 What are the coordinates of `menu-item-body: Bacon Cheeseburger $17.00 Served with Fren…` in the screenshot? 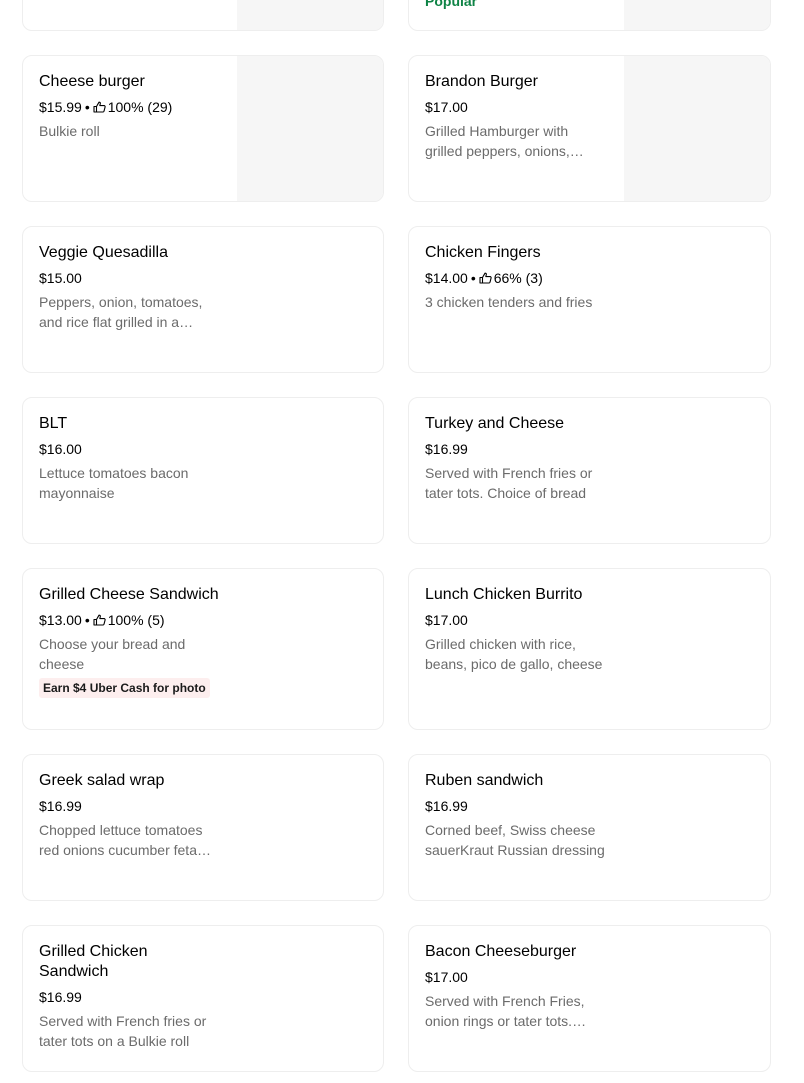 It's located at (515, 986).